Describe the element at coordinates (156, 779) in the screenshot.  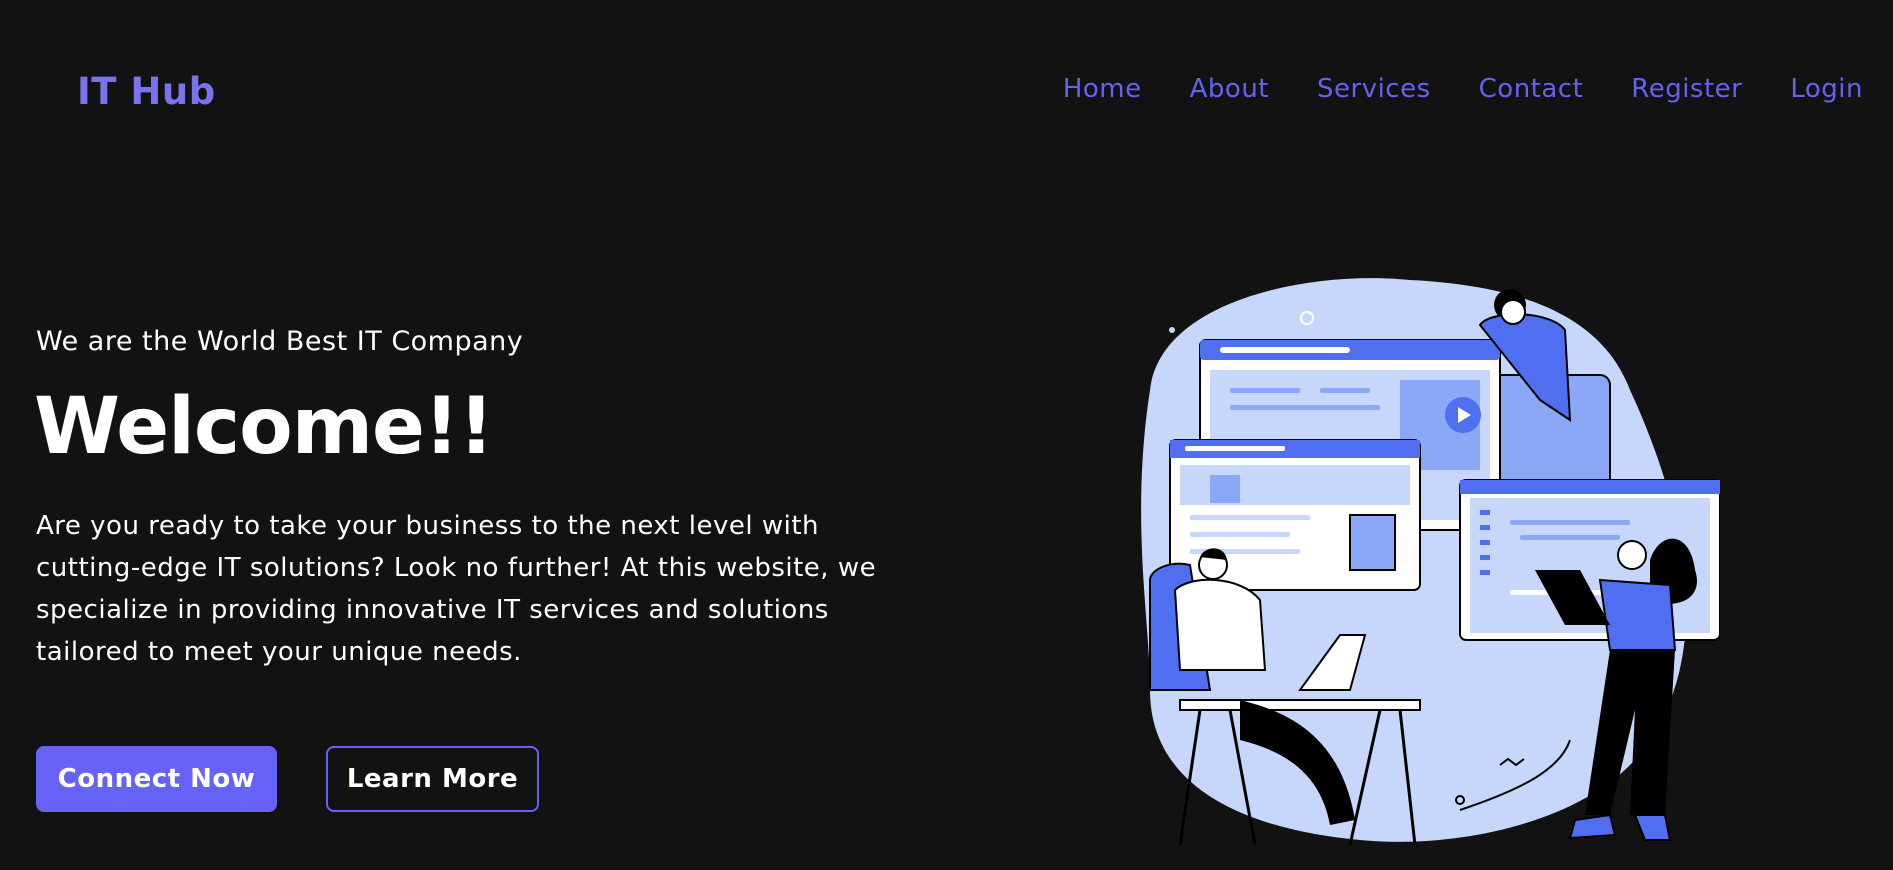
I see `connect-now-button: Connect Now` at that location.